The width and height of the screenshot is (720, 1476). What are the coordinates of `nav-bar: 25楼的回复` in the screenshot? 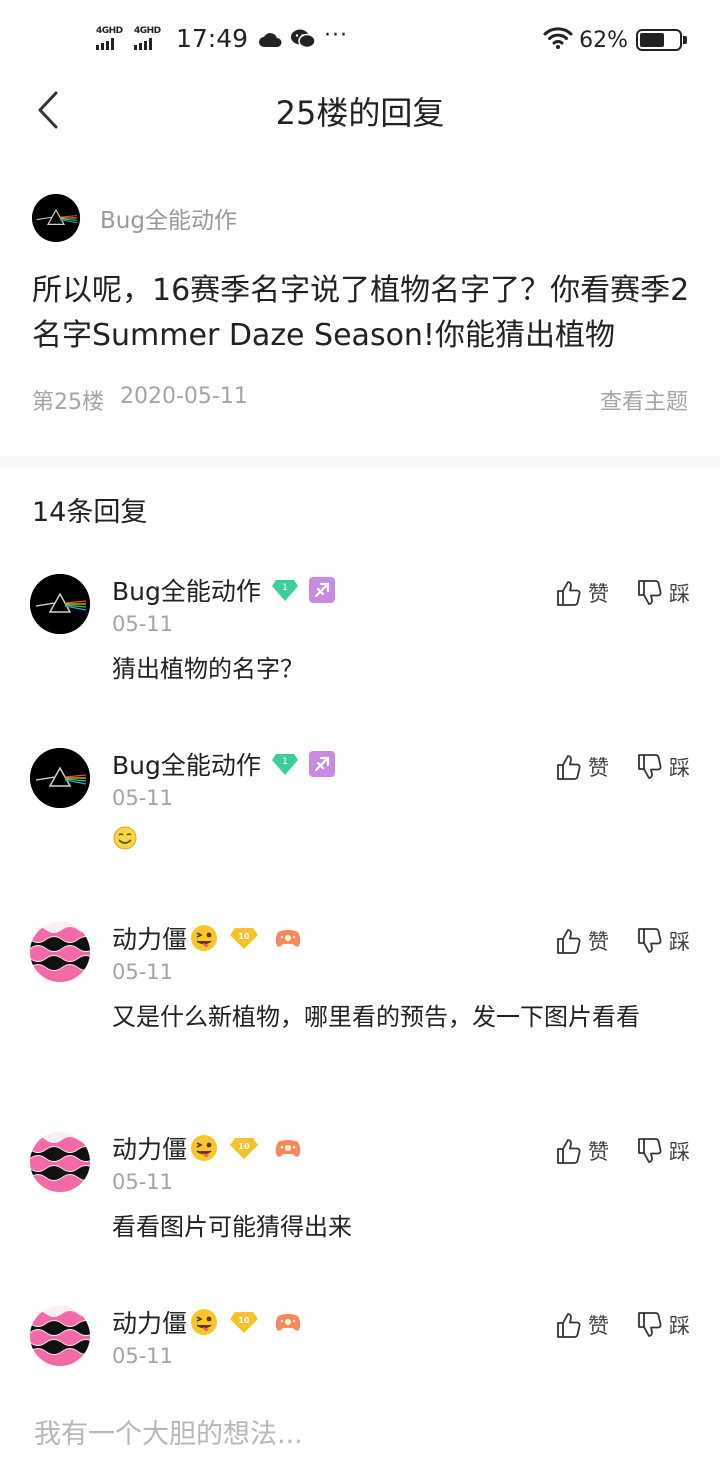 It's located at (360, 110).